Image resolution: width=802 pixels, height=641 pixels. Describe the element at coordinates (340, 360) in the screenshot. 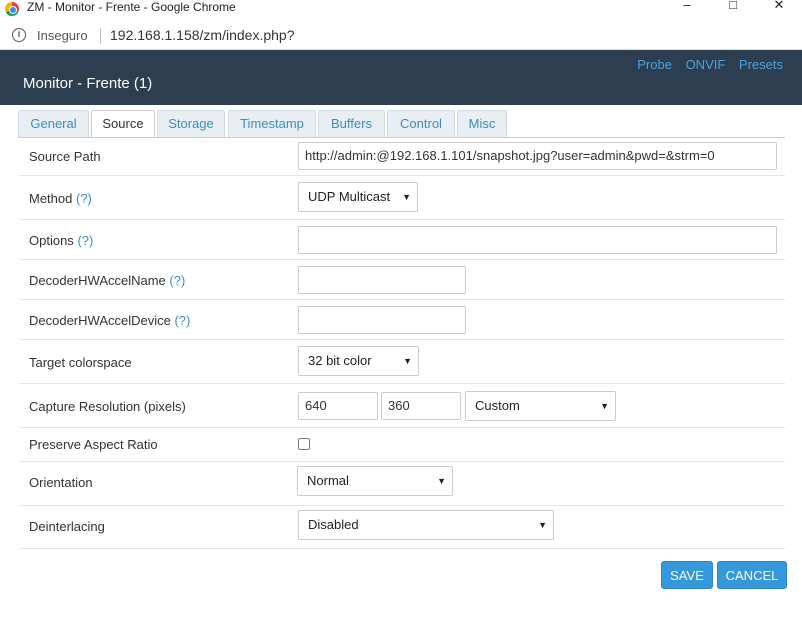

I see `target-colorspace-value: 32 bit color` at that location.